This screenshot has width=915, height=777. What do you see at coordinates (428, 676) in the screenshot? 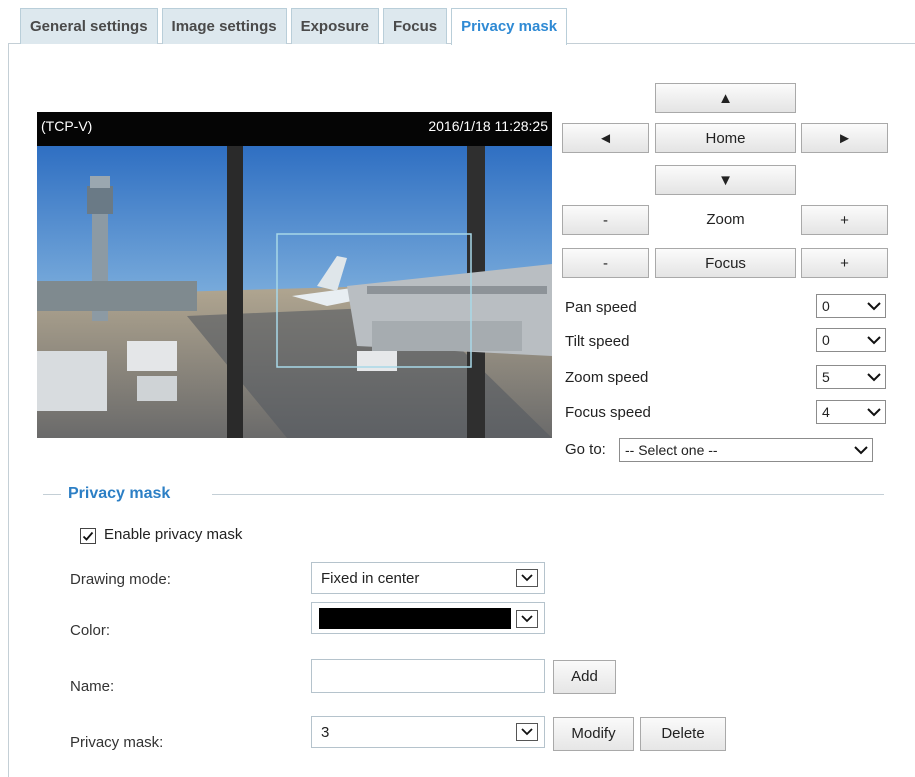
I see `mask-name-input` at bounding box center [428, 676].